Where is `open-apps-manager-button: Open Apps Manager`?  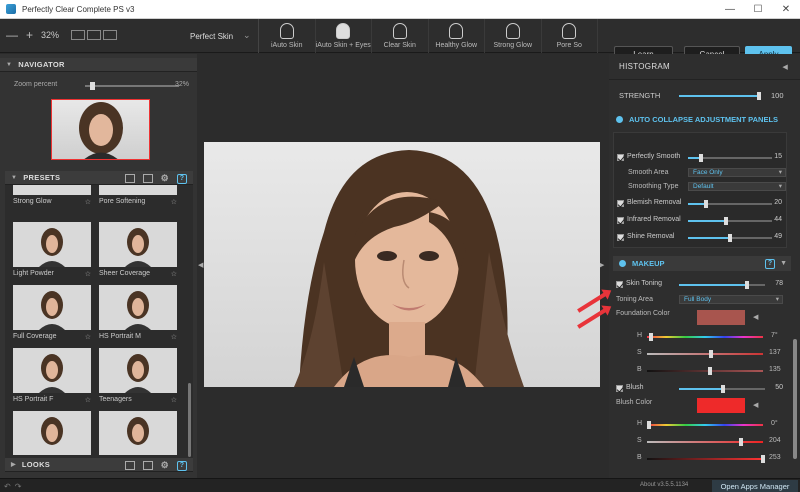 open-apps-manager-button: Open Apps Manager is located at coordinates (755, 486).